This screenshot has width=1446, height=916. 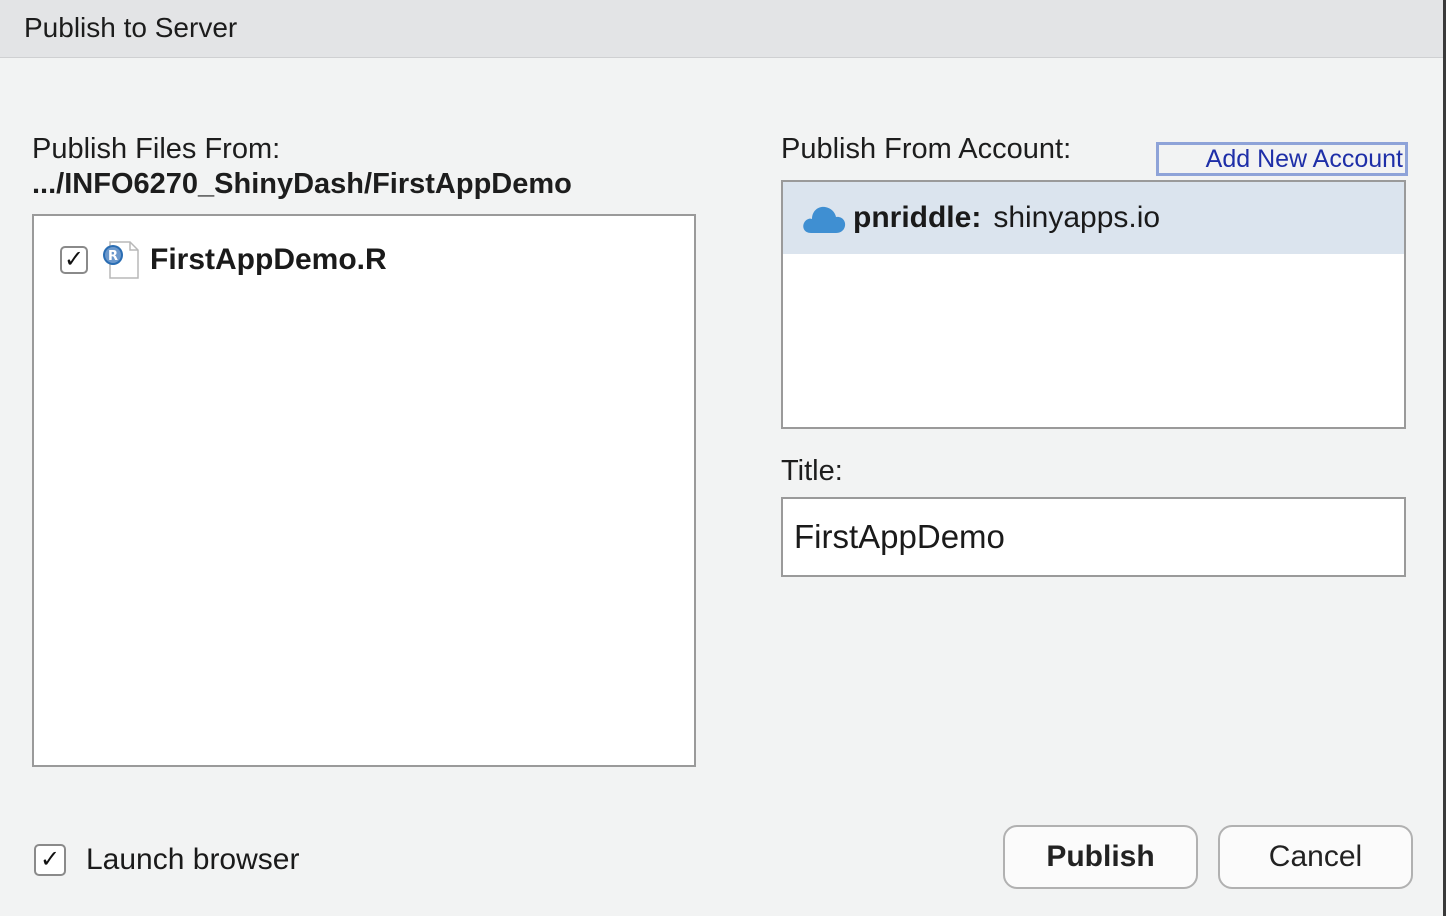 What do you see at coordinates (1093, 304) in the screenshot?
I see `account-list: pnriddle: shinyapps.io` at bounding box center [1093, 304].